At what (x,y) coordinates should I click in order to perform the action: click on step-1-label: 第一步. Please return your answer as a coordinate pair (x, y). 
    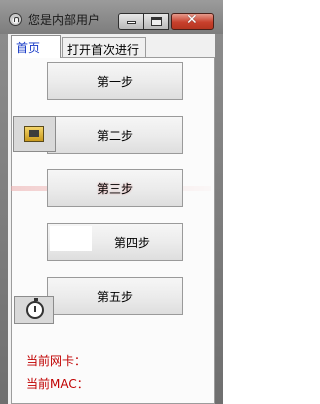
    Looking at the image, I should click on (114, 81).